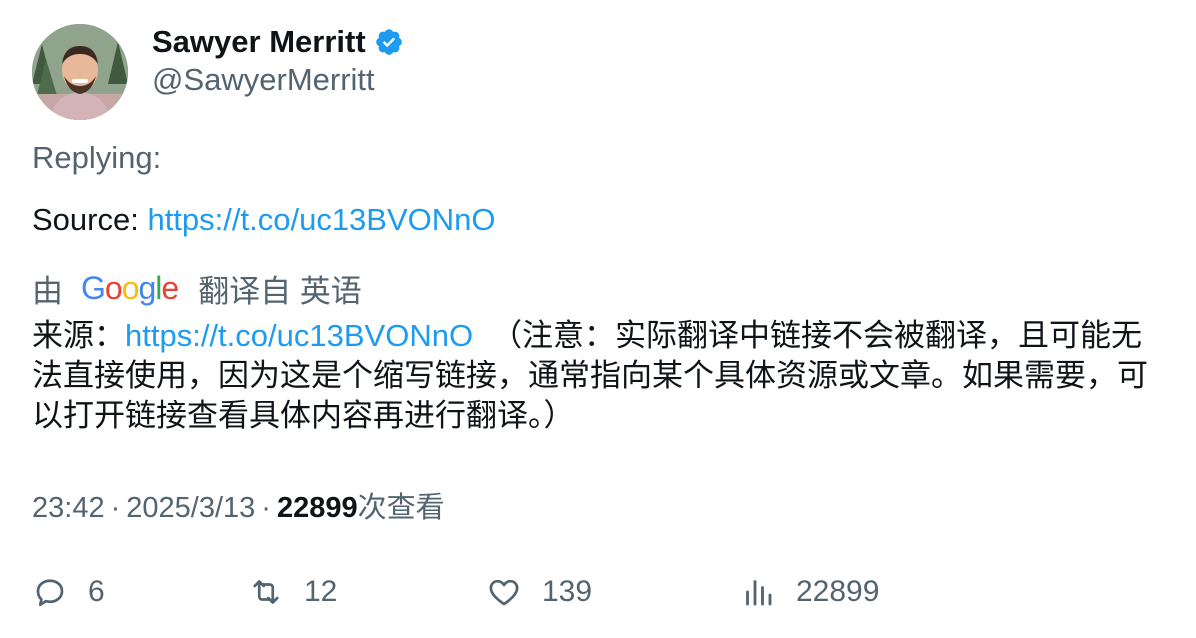 Image resolution: width=1196 pixels, height=638 pixels. Describe the element at coordinates (130, 288) in the screenshot. I see `google-logo: Google` at that location.